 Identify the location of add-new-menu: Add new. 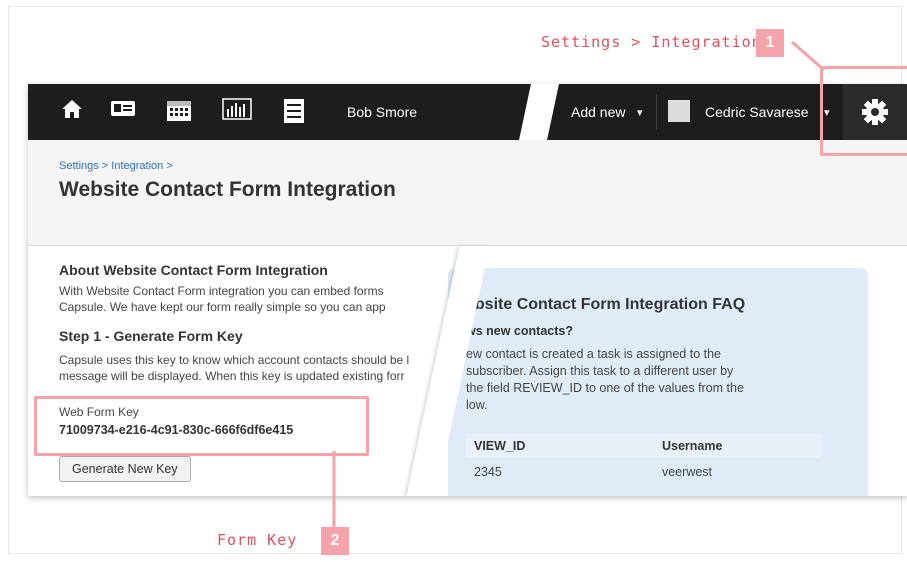
(598, 112).